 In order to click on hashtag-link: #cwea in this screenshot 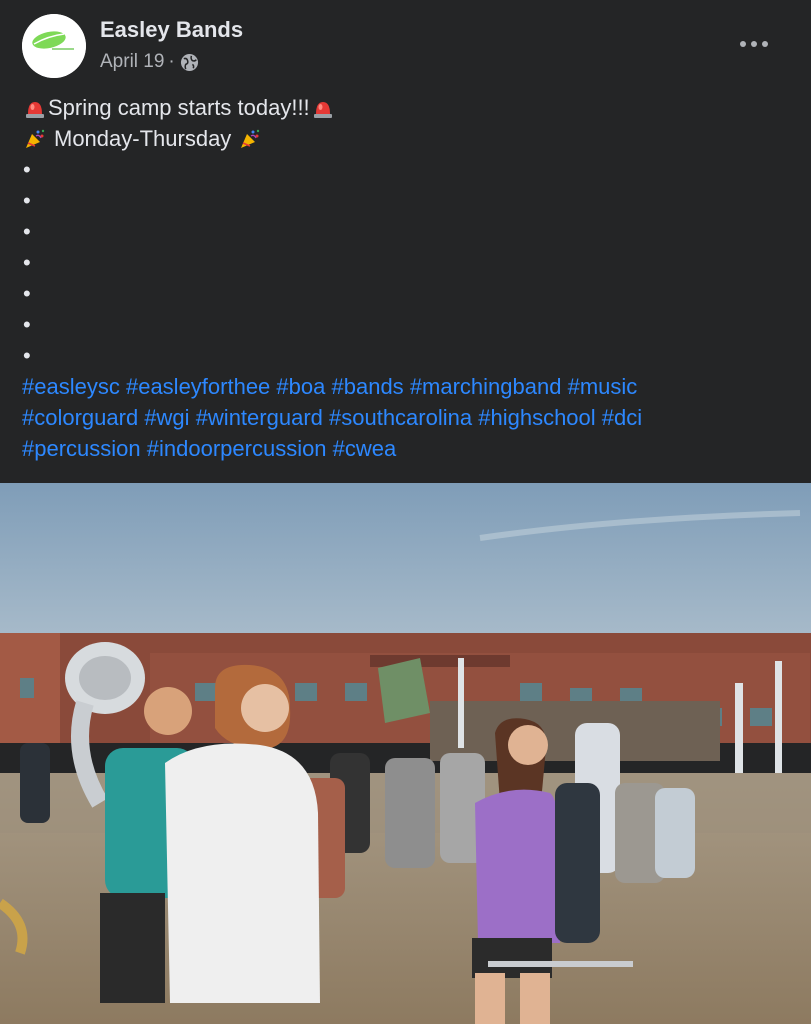, I will do `click(365, 448)`.